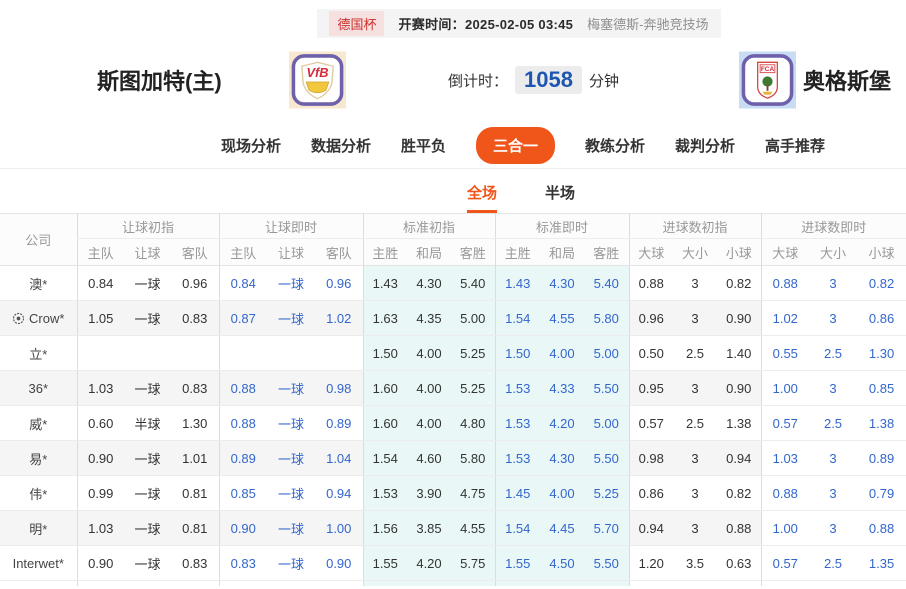  I want to click on nav-tab-1: 现场分析, so click(251, 145).